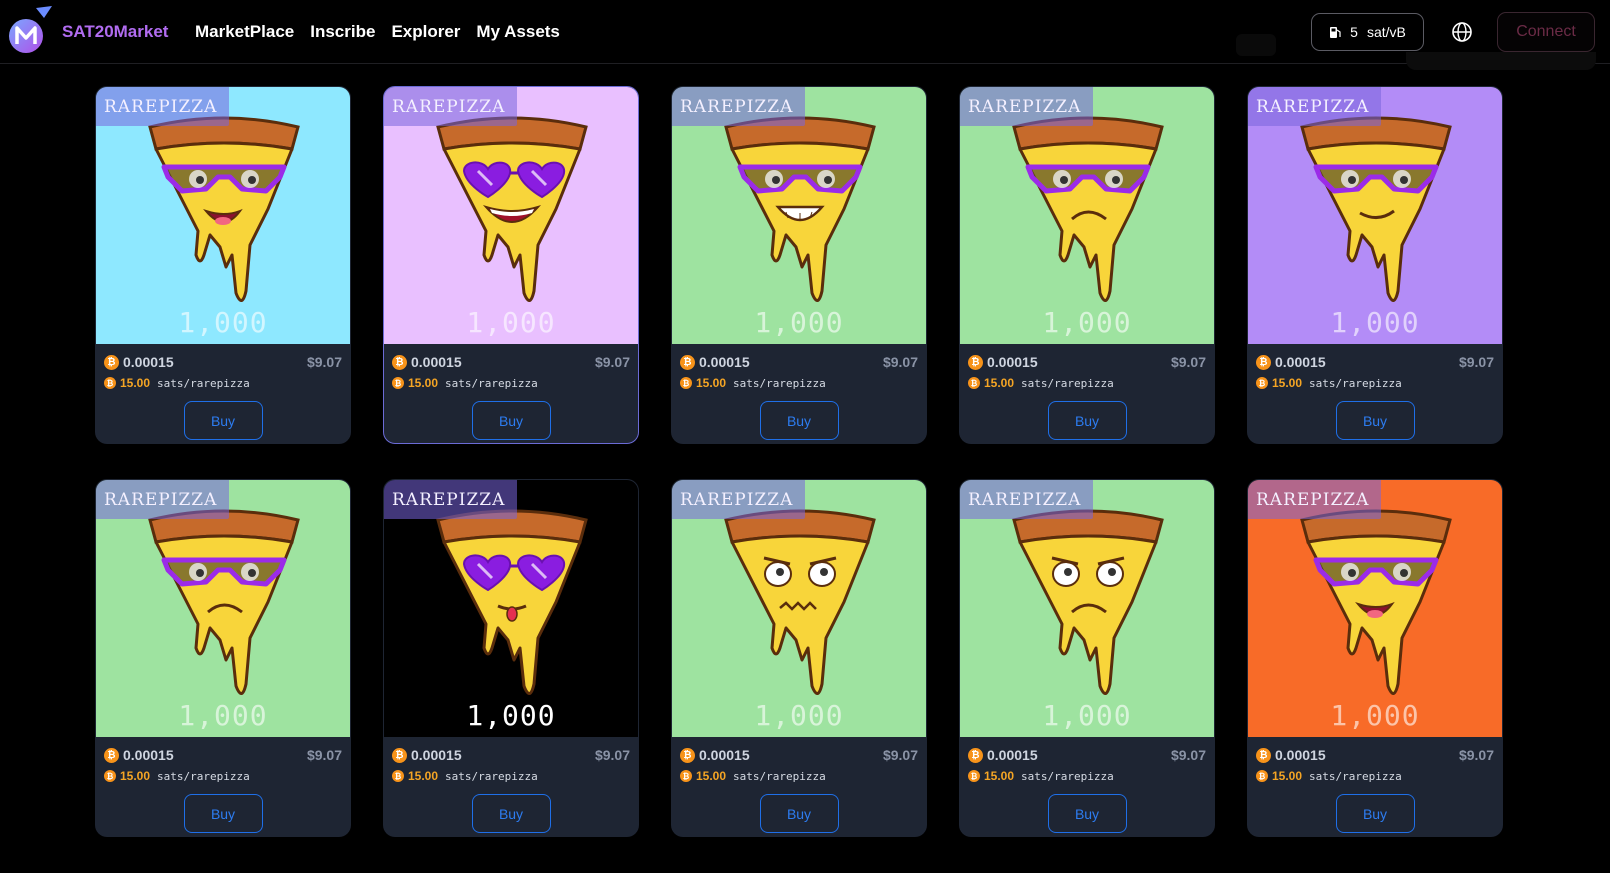 The height and width of the screenshot is (873, 1610). I want to click on fee-unit: sat/vB, so click(1386, 32).